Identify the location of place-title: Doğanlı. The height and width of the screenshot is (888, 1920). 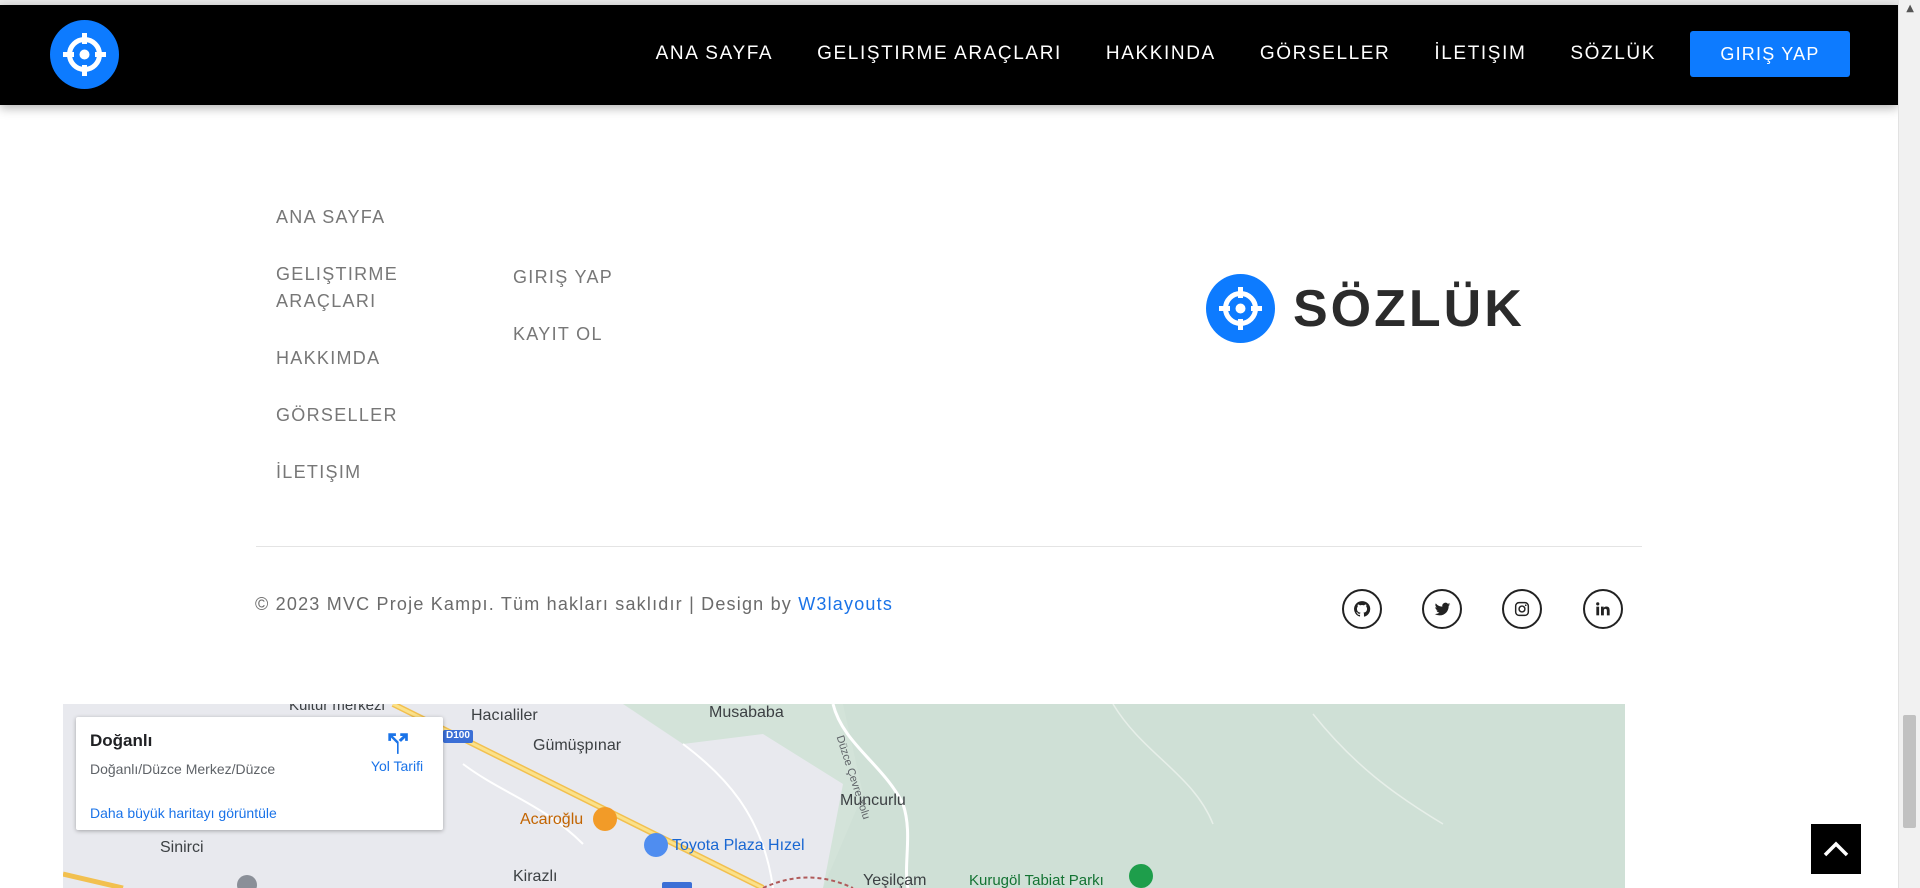
(121, 740).